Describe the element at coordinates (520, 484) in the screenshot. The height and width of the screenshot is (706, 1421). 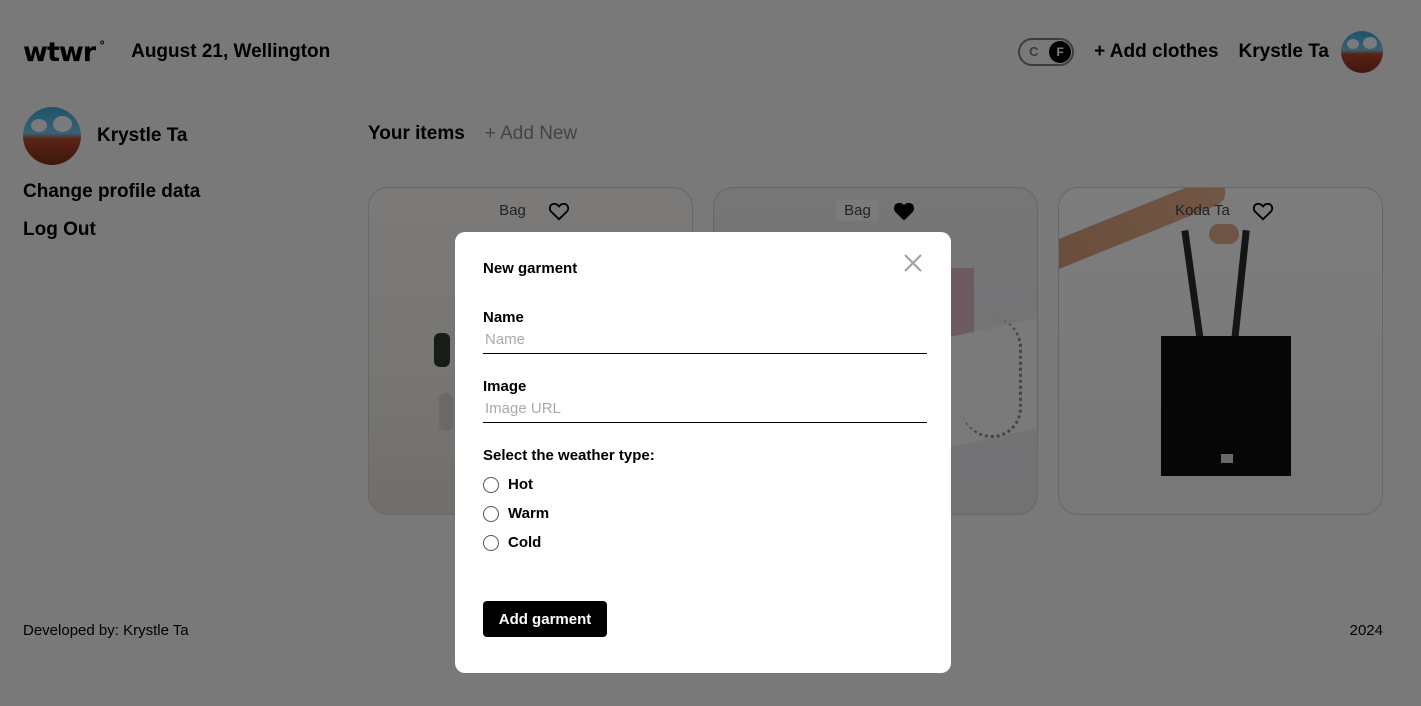
I see `radio-hot-label: Hot` at that location.